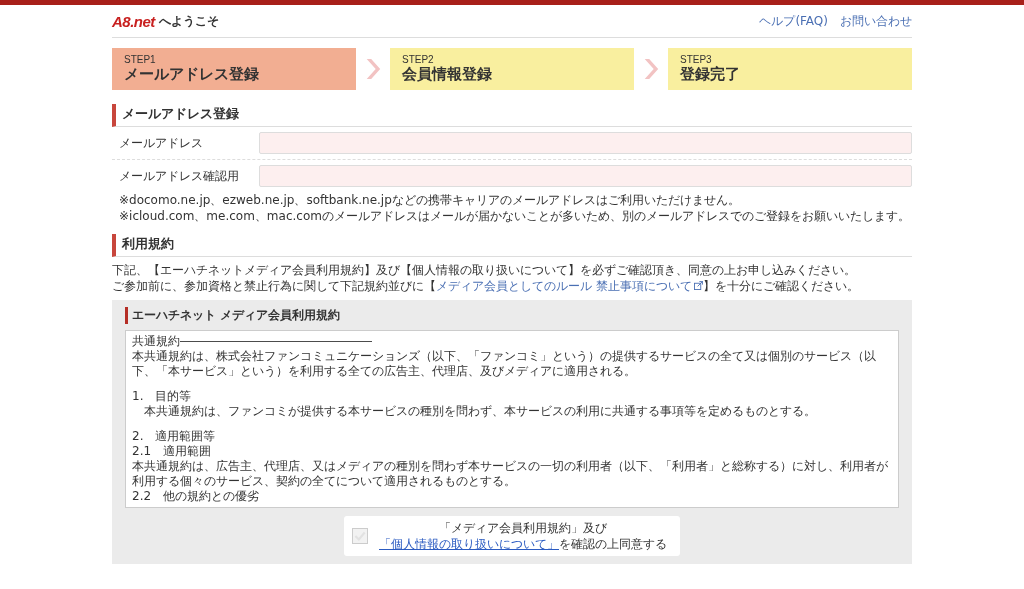  I want to click on step-number: STEP3, so click(696, 59).